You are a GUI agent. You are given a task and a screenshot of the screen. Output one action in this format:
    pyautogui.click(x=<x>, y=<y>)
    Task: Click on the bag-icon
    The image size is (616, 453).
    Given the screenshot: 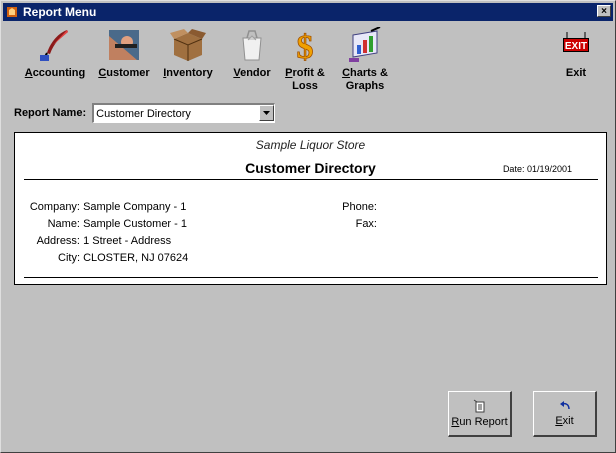 What is the action you would take?
    pyautogui.click(x=252, y=45)
    